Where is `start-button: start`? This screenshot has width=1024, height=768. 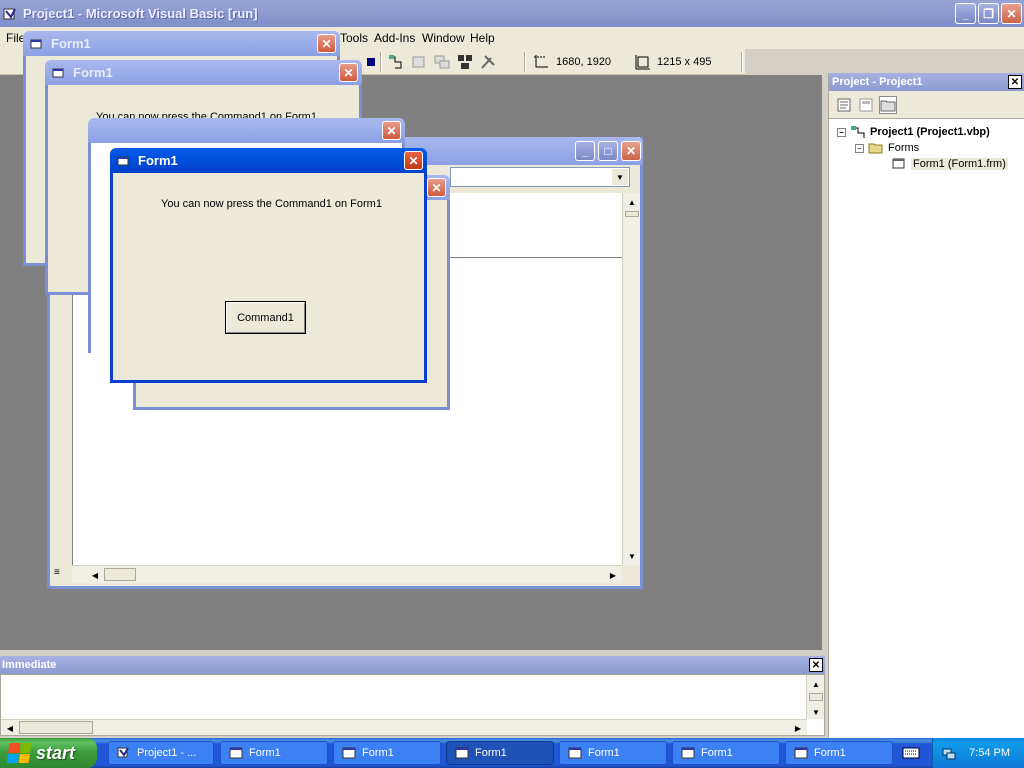
start-button: start is located at coordinates (48, 753).